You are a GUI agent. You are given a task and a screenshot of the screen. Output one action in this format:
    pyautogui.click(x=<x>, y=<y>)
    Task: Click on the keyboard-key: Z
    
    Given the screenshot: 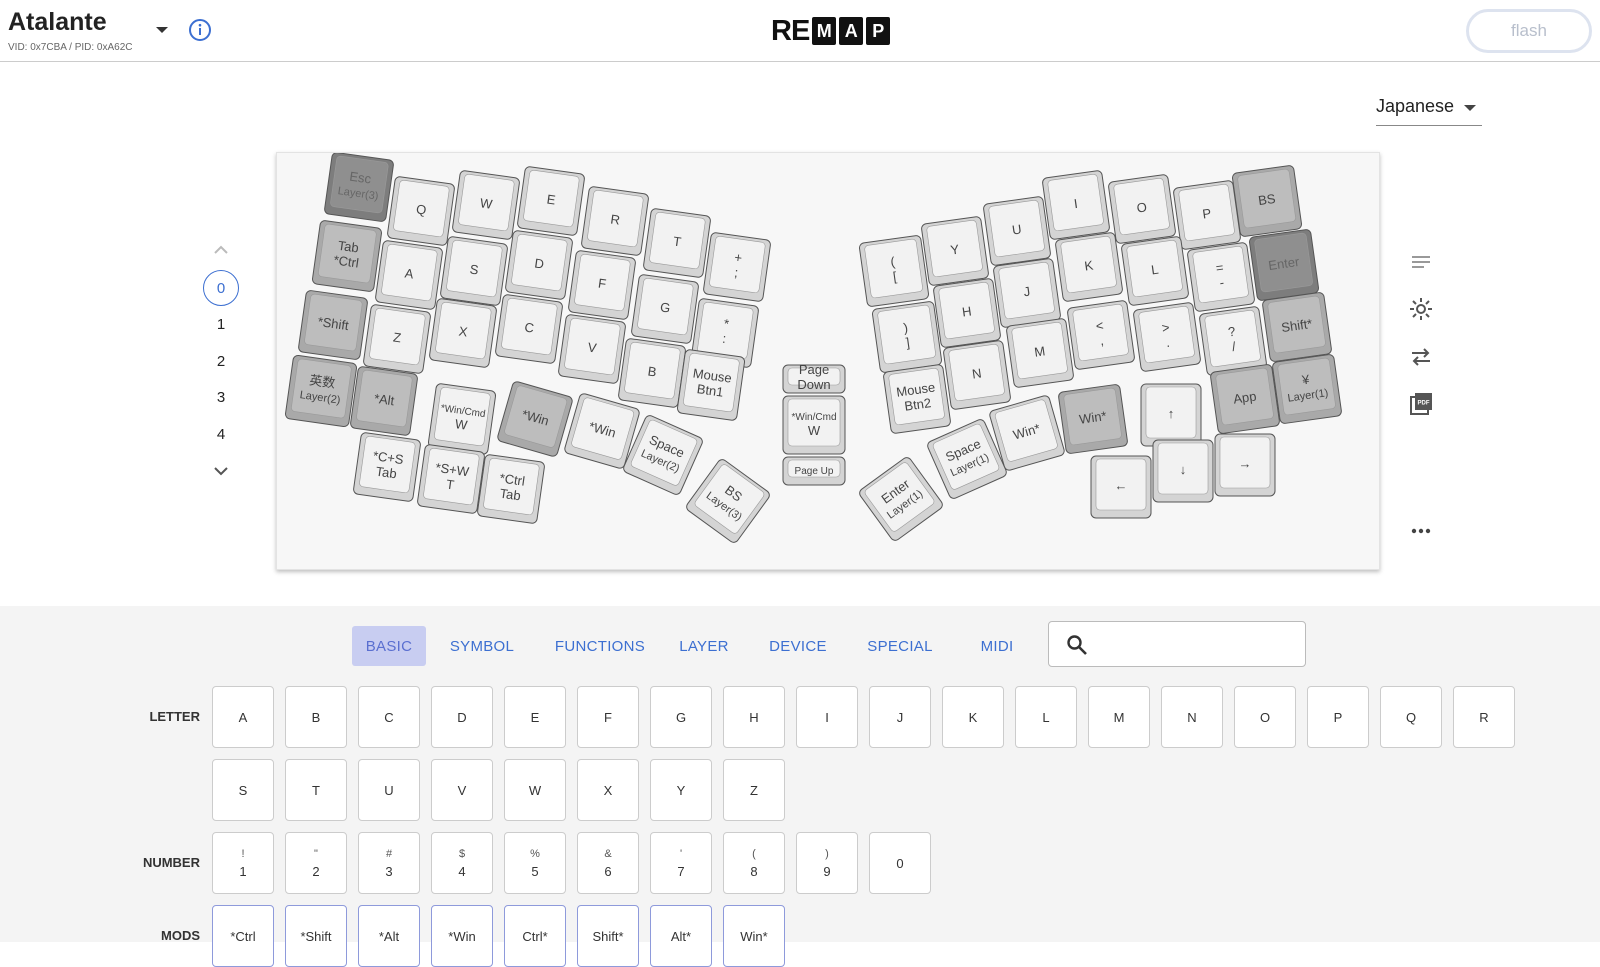 What is the action you would take?
    pyautogui.click(x=397, y=339)
    